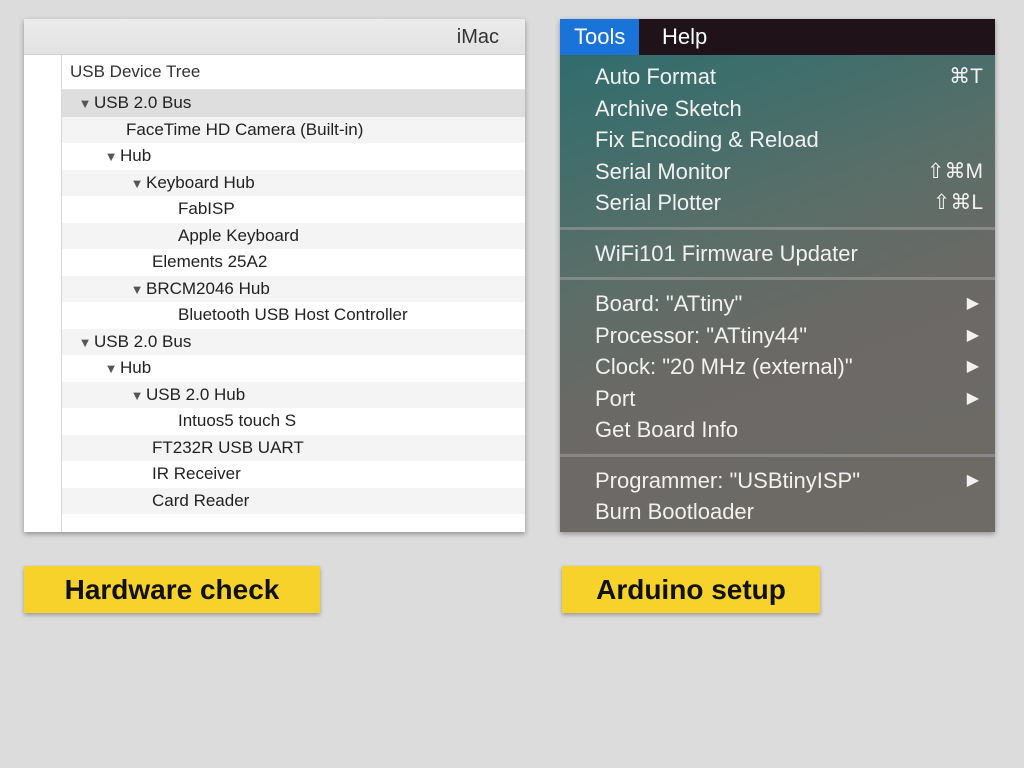  I want to click on menu-item: Auto Format ⌘T, so click(777, 77).